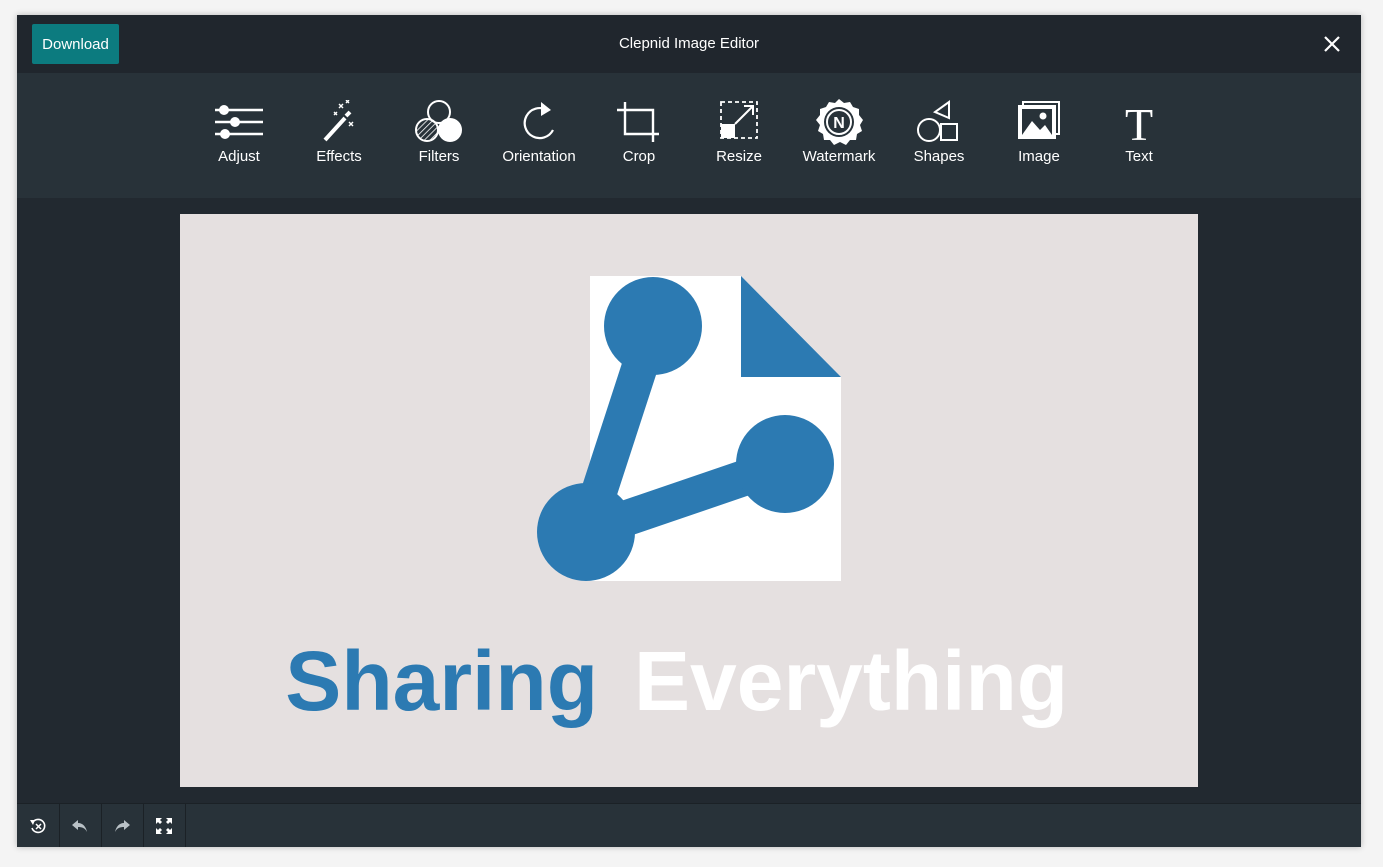 The width and height of the screenshot is (1383, 867). What do you see at coordinates (639, 156) in the screenshot?
I see `tool-label: Crop` at bounding box center [639, 156].